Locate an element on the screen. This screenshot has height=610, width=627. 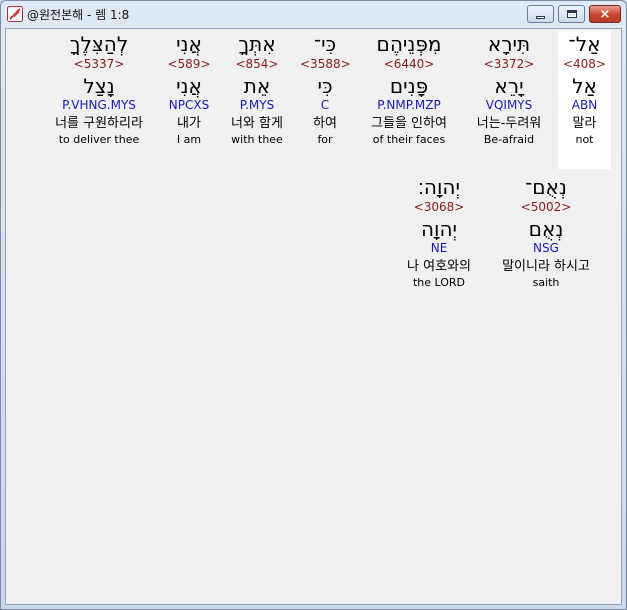
morphology-code: P.NMP.MZP is located at coordinates (409, 106).